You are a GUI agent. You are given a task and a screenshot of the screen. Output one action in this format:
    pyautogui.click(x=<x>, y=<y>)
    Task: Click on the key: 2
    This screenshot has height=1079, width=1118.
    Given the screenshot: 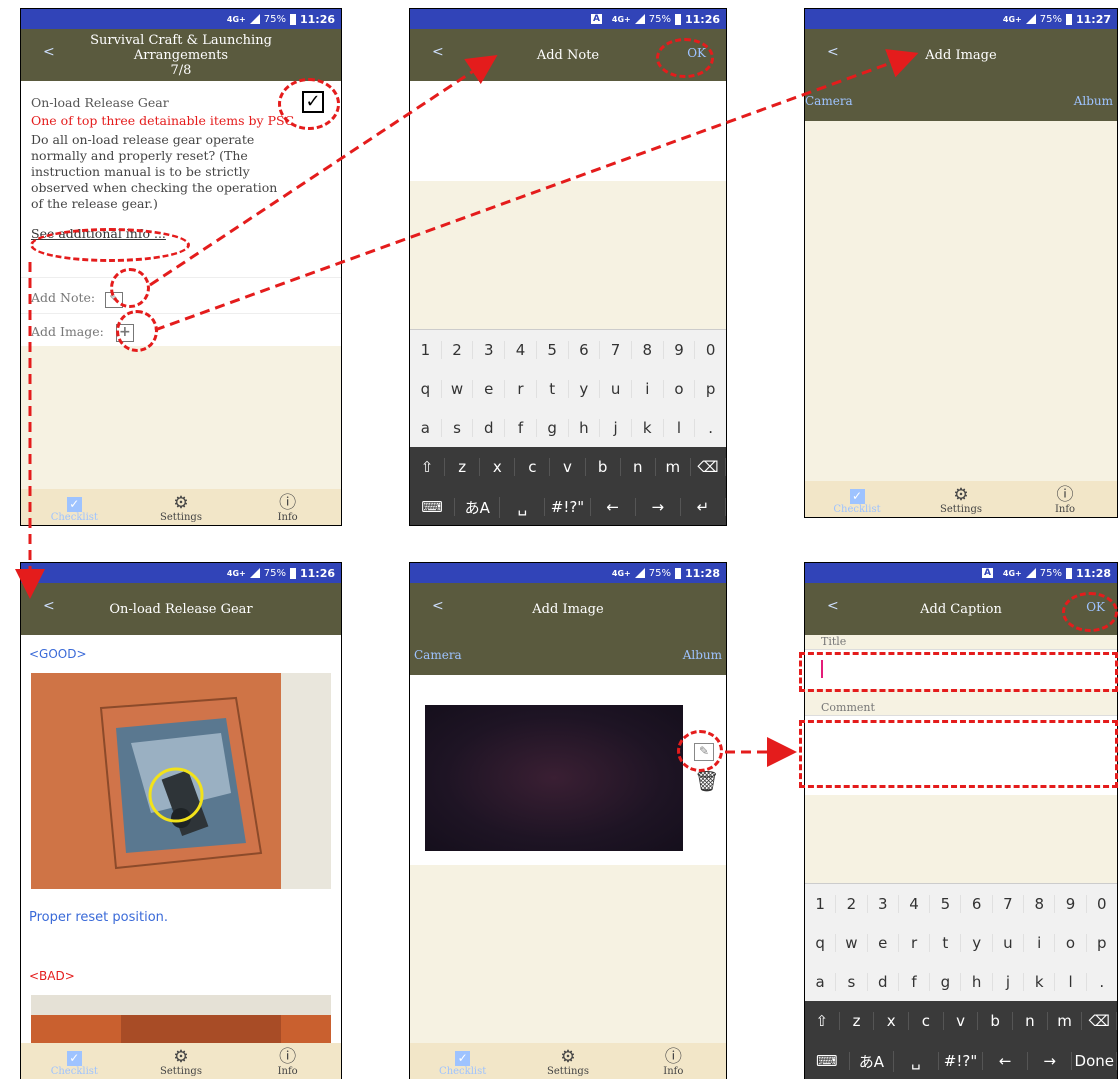 What is the action you would take?
    pyautogui.click(x=852, y=903)
    